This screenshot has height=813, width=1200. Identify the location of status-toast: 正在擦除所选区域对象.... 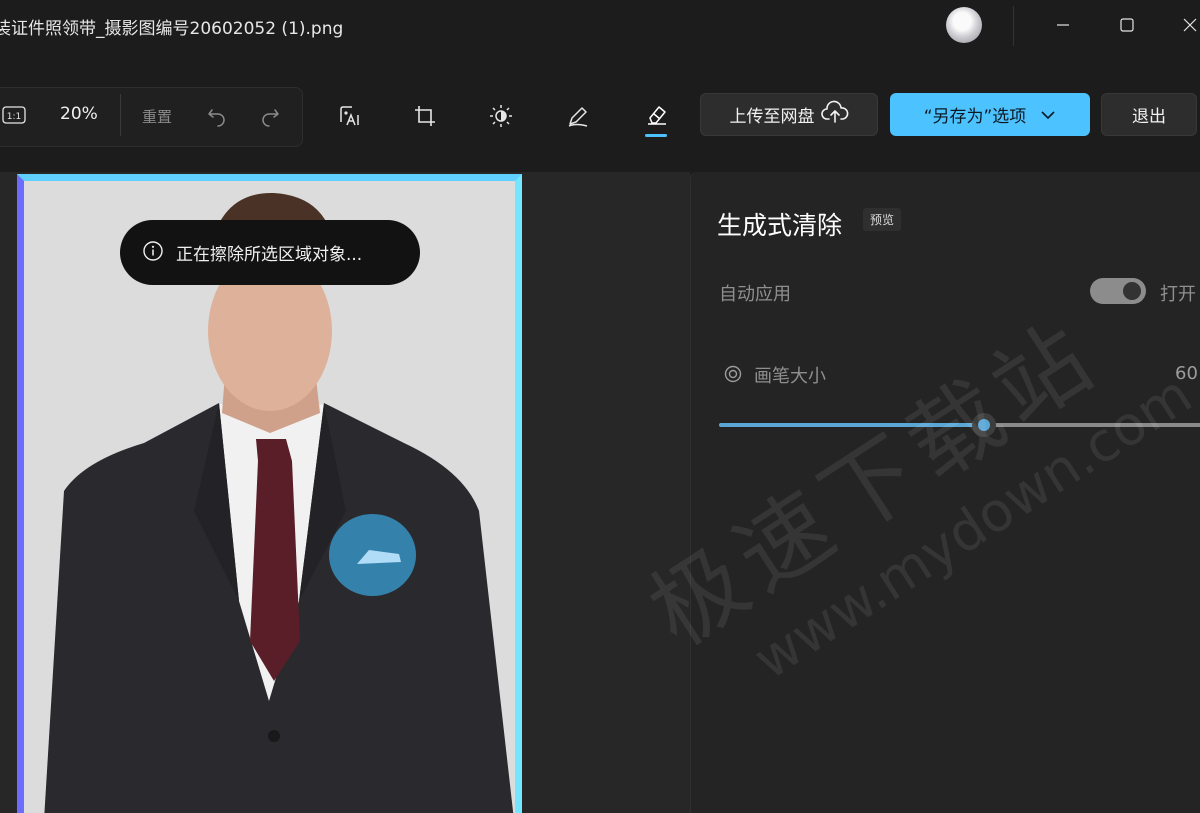
(270, 252).